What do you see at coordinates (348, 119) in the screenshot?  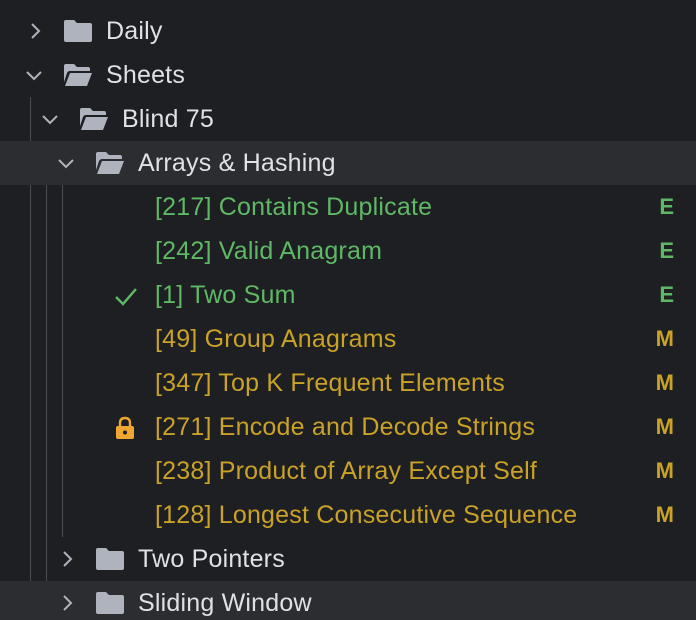 I see `tree-item-blind75: Blind 75` at bounding box center [348, 119].